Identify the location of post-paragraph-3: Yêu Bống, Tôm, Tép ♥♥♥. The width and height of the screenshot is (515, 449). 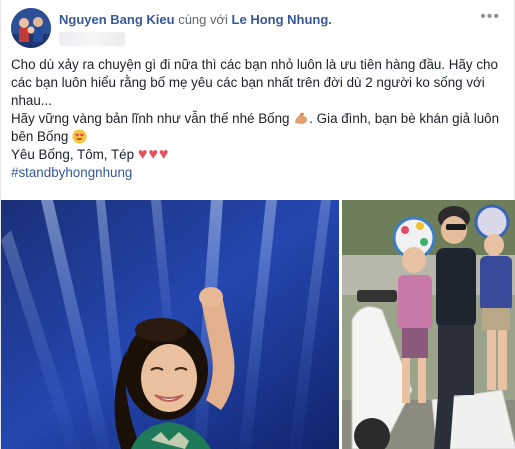
(258, 155).